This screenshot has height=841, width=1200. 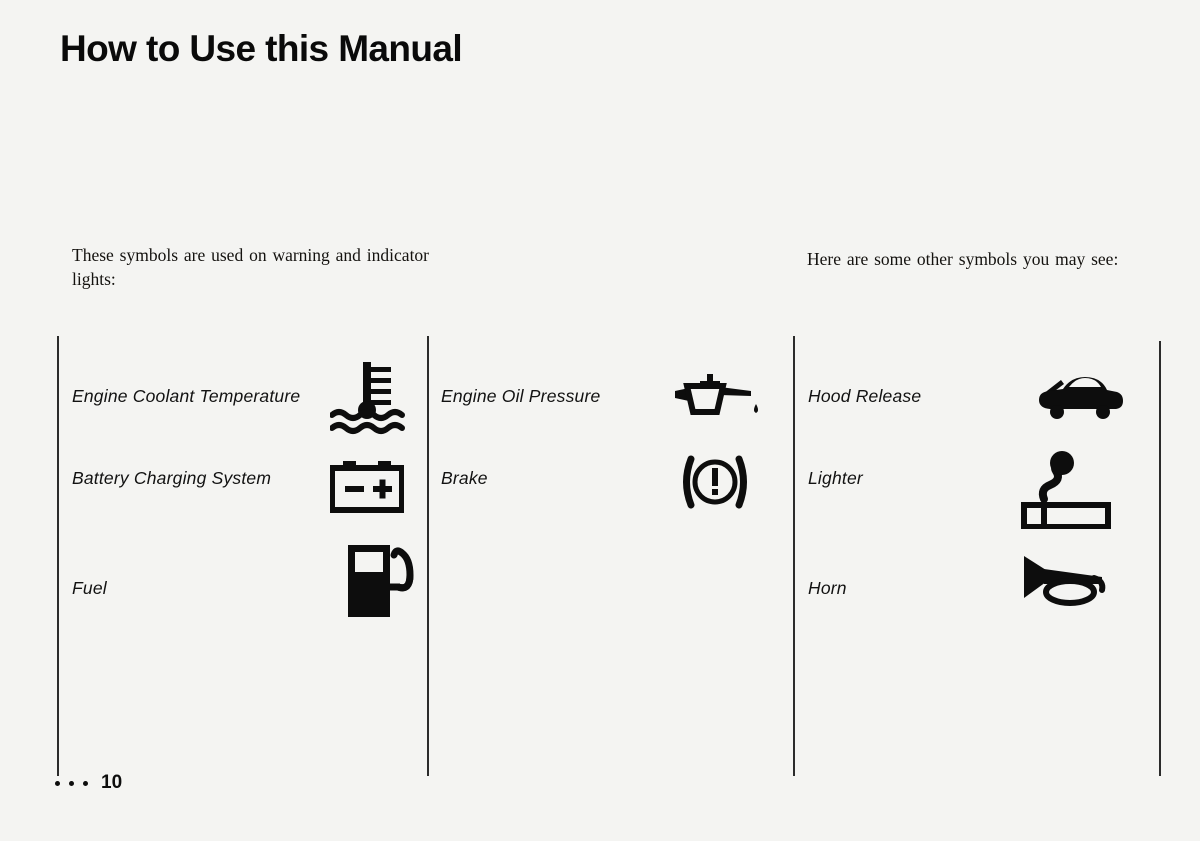 I want to click on symbol-label: Lighter, so click(x=835, y=478).